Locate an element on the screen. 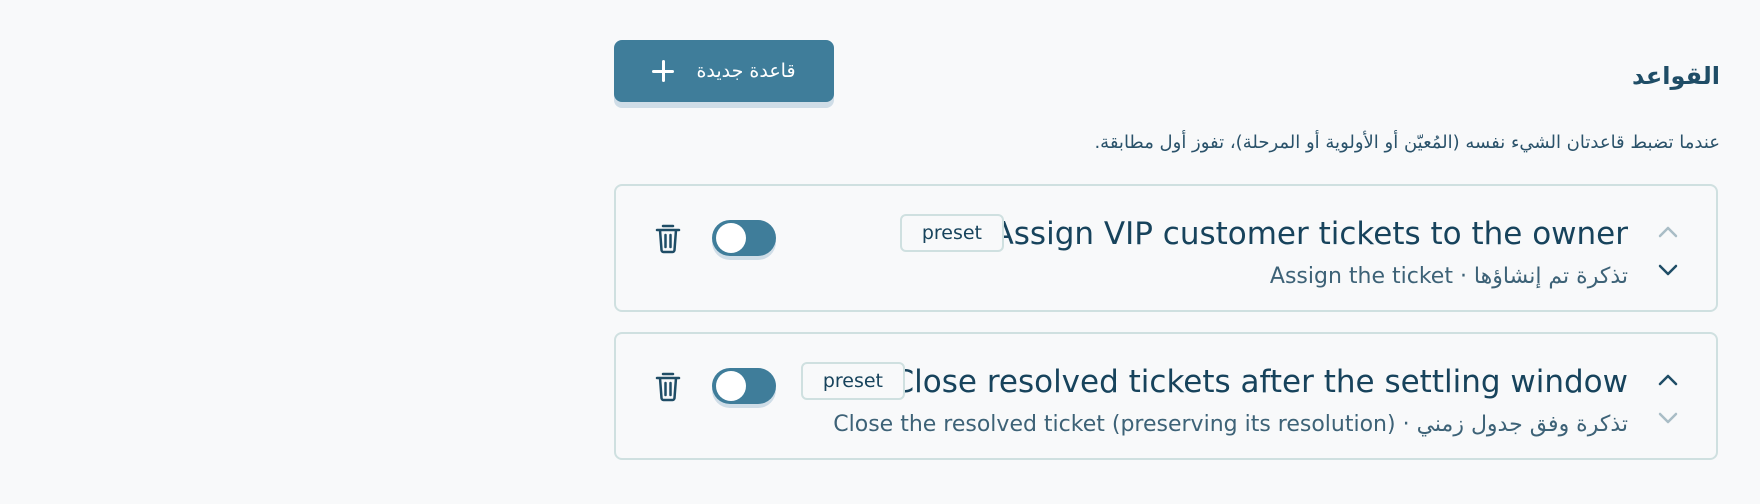  new-rule-label: قاعدة جديدة is located at coordinates (746, 71).